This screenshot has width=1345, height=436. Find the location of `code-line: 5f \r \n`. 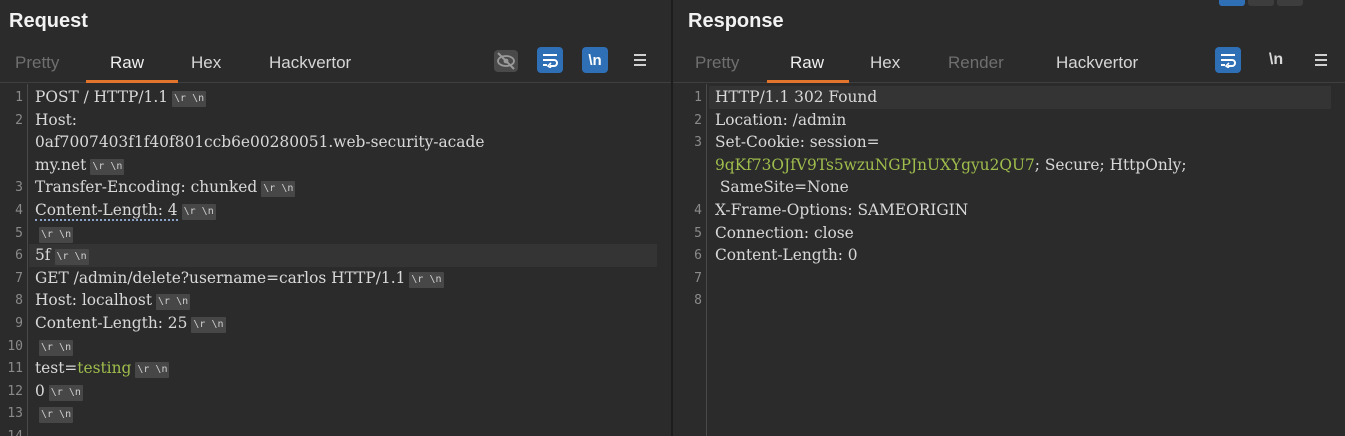

code-line: 5f \r \n is located at coordinates (62, 255).